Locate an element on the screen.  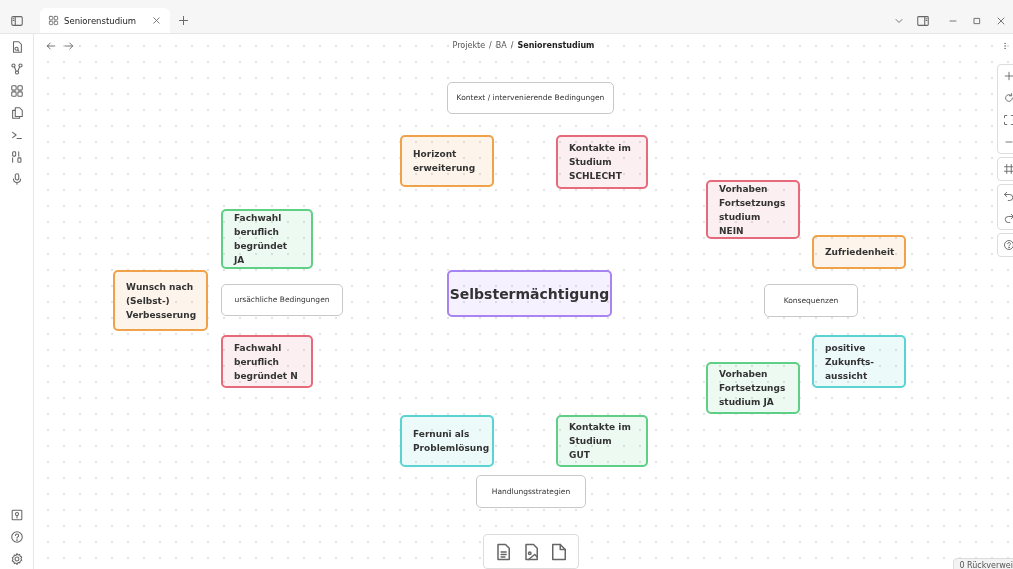
breadcrumb-current: Seniorenstudium is located at coordinates (556, 45).